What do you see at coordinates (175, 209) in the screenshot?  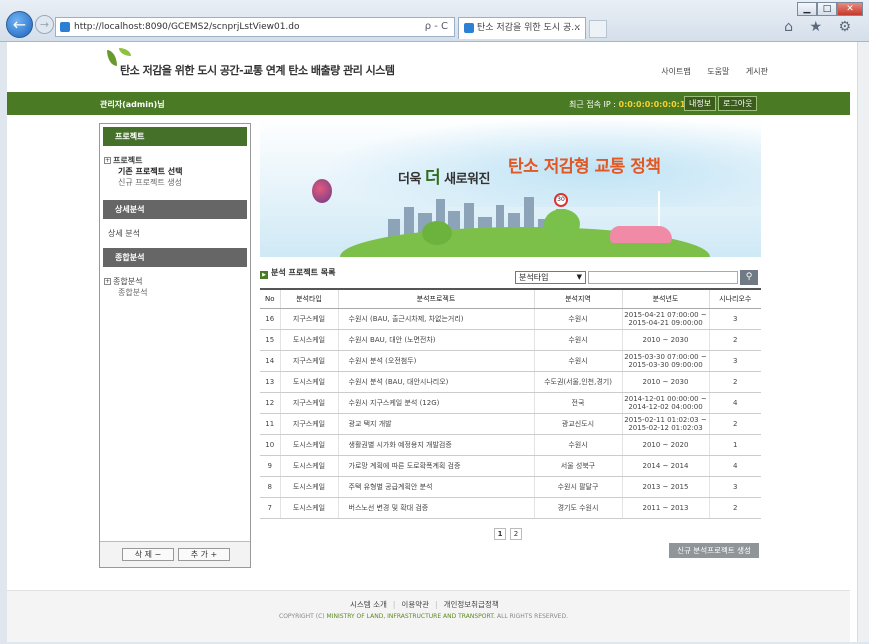 I see `sidebar-header-detail: 상세분석` at bounding box center [175, 209].